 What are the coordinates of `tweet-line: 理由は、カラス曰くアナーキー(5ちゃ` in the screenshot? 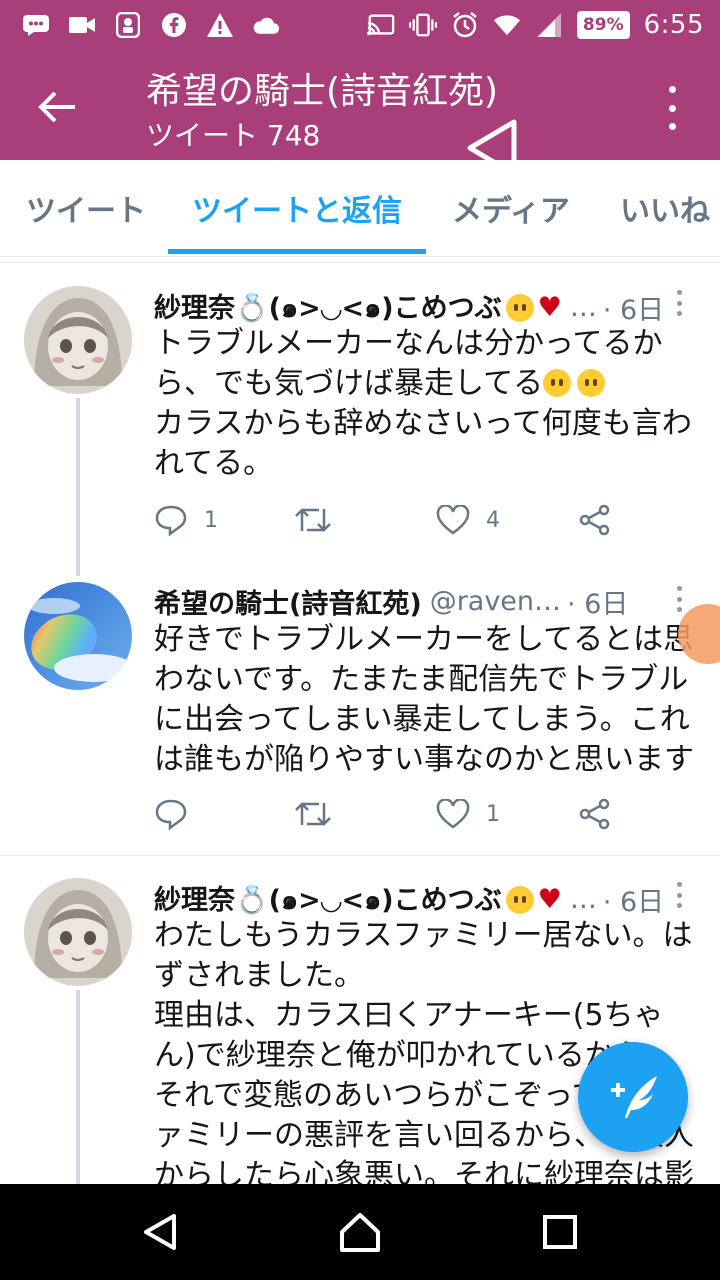 It's located at (409, 1015).